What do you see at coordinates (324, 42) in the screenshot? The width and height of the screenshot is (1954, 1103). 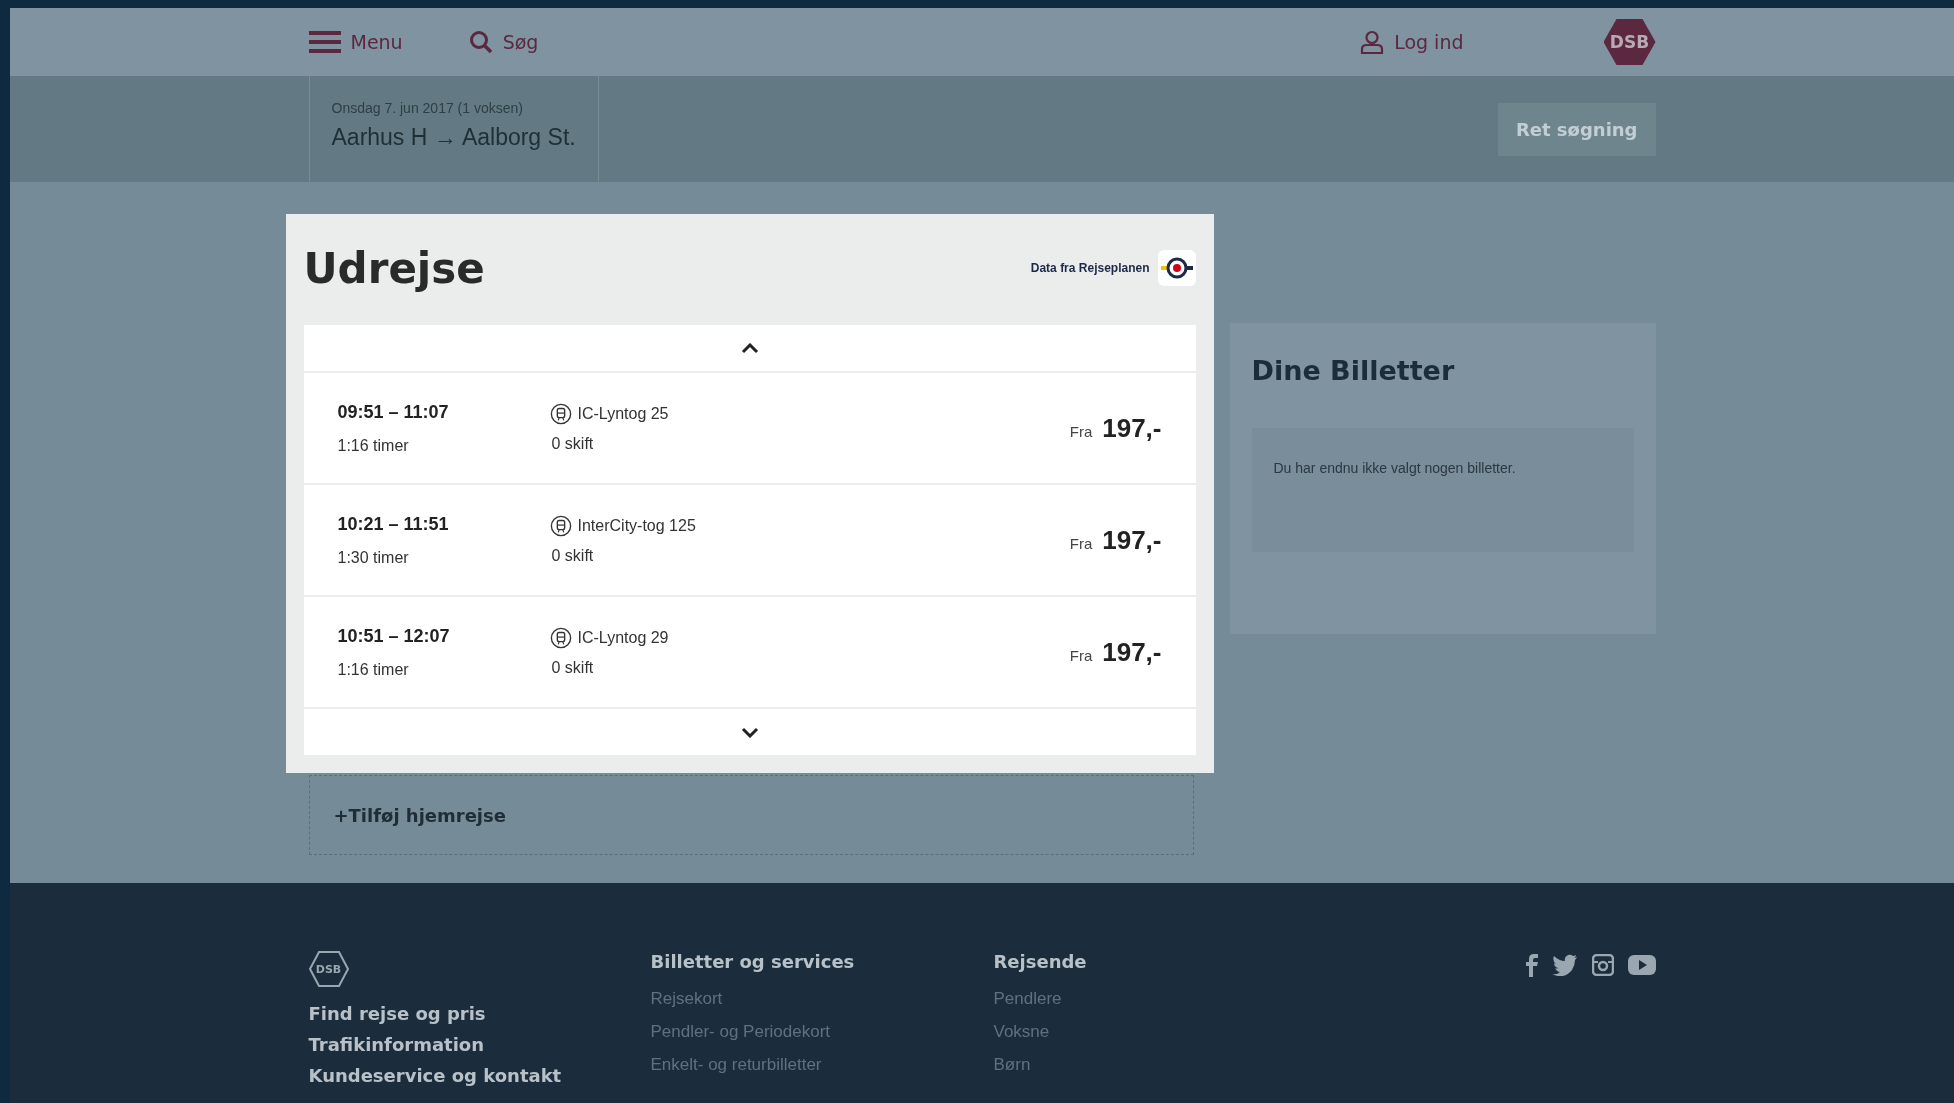 I see `menu-icon` at bounding box center [324, 42].